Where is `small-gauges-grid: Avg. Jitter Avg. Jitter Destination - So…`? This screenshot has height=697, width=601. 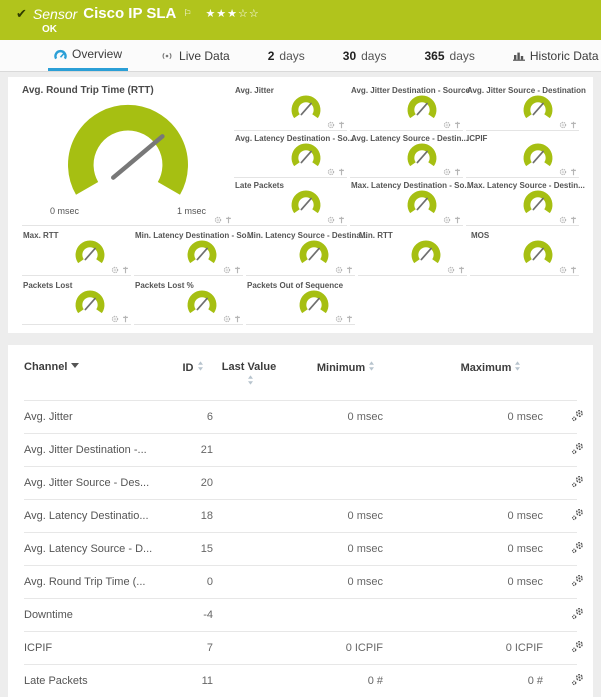
small-gauges-grid: Avg. Jitter Avg. Jitter Destination - So… is located at coordinates (410, 154).